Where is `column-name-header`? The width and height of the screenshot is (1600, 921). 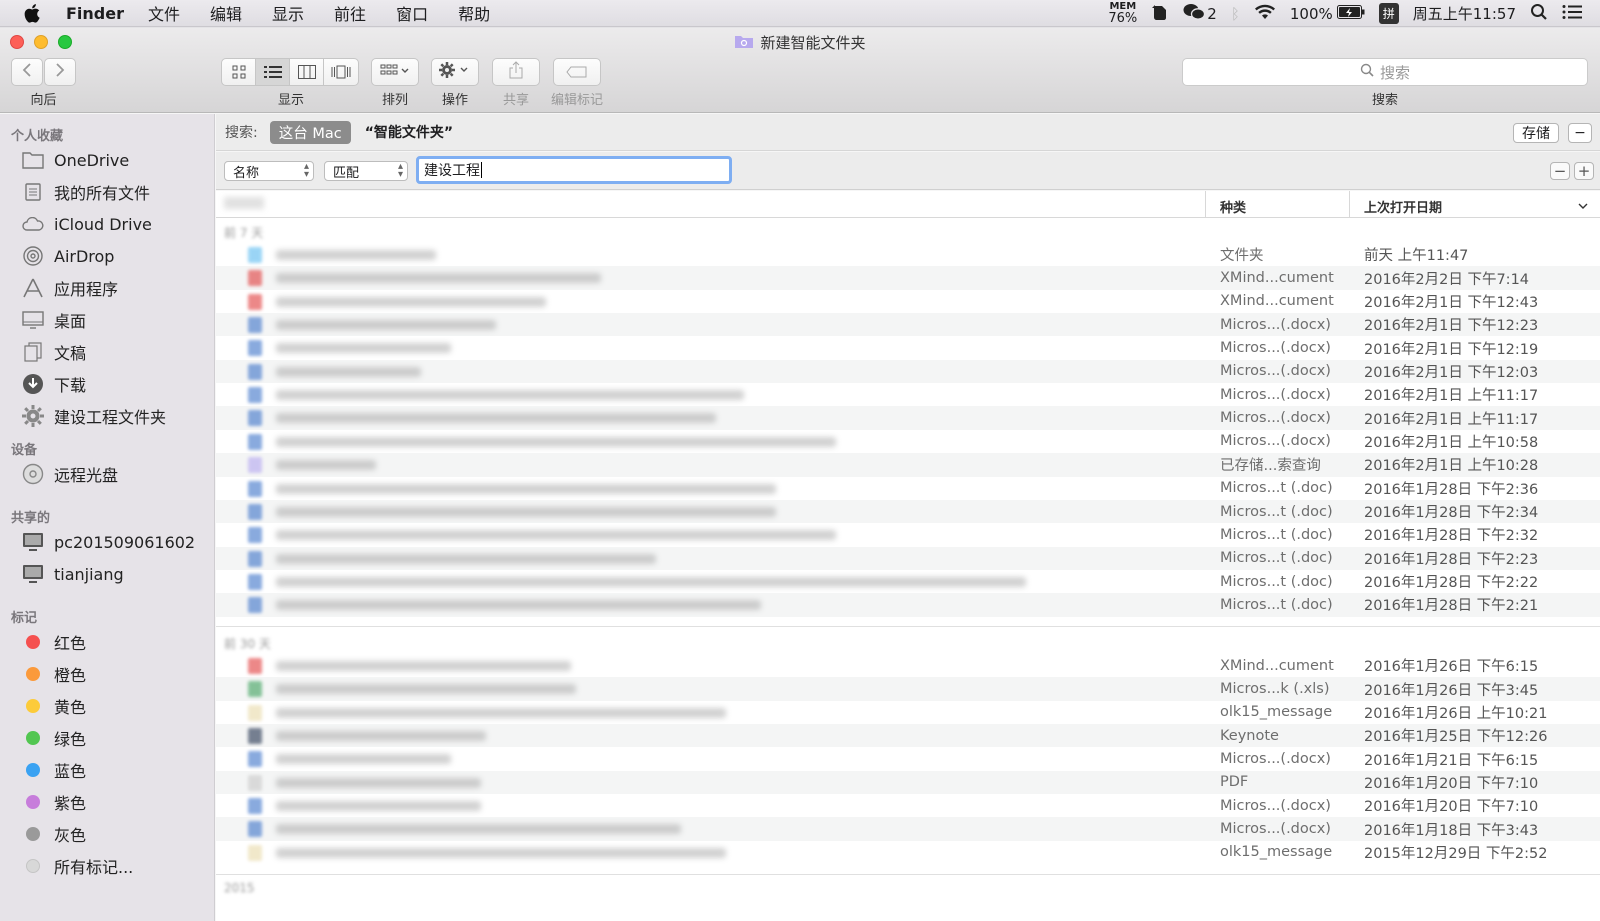
column-name-header is located at coordinates (244, 203).